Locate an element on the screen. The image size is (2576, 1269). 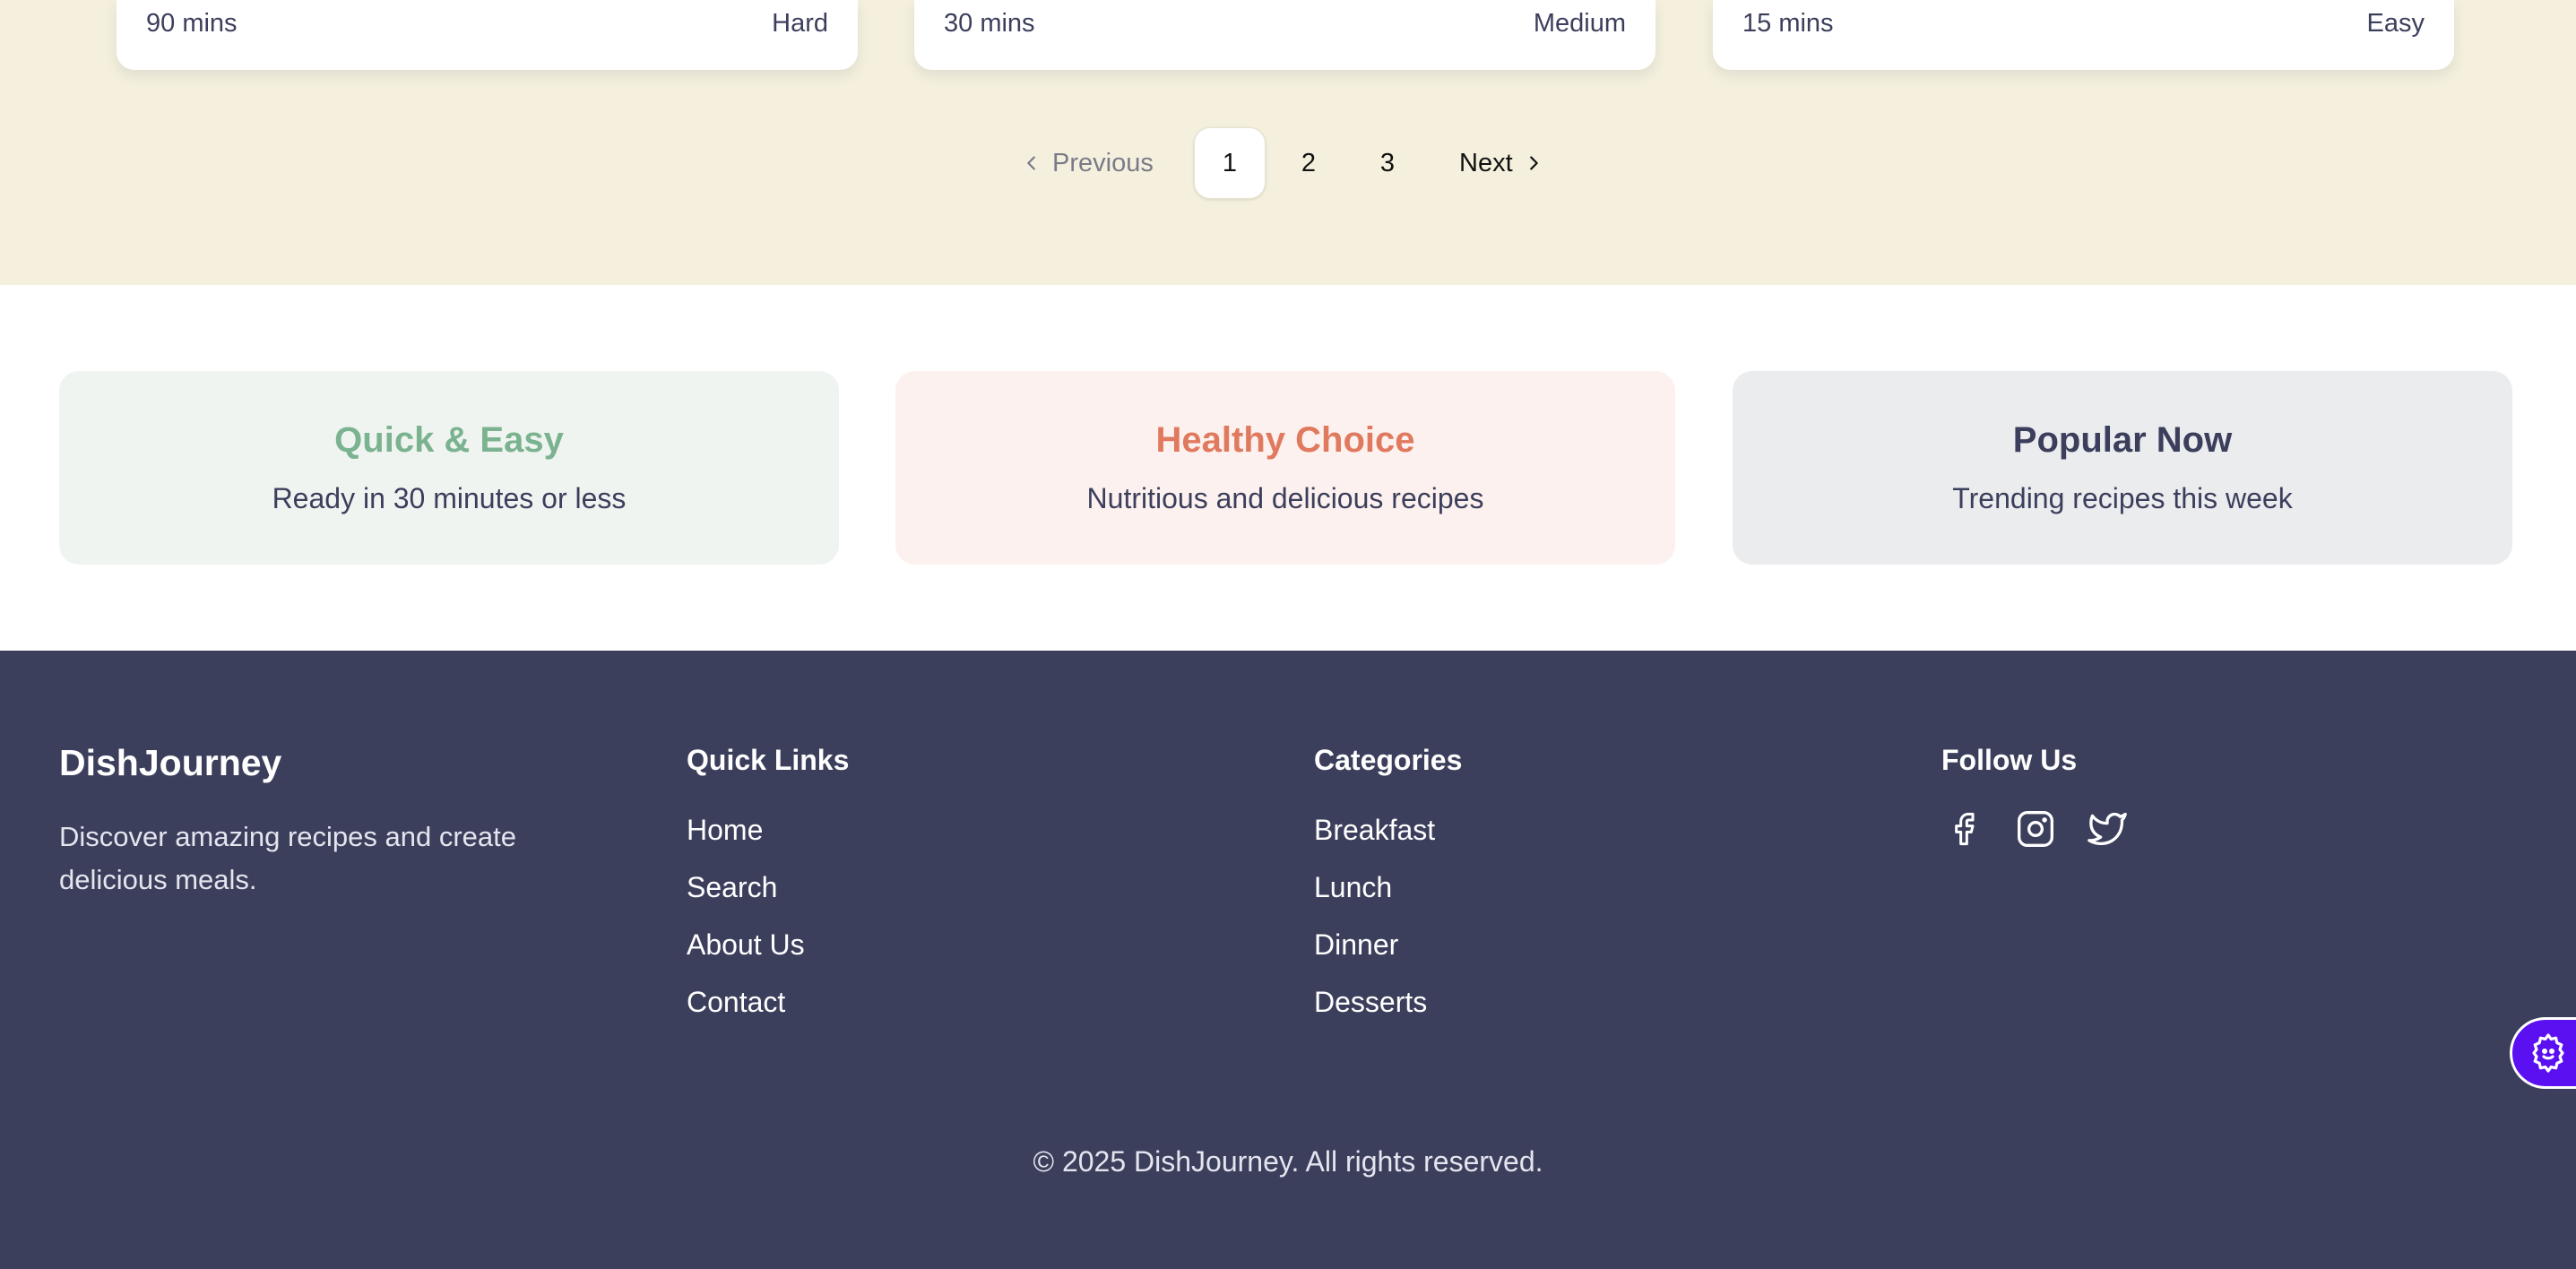
footer-link-dinner: Dinner is located at coordinates (1388, 945).